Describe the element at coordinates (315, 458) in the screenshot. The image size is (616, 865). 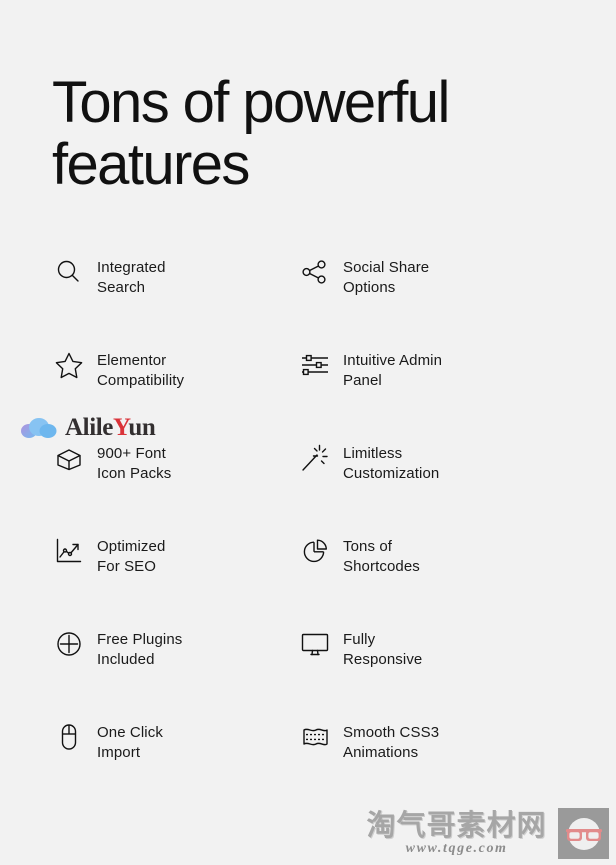
I see `magic-wand-icon` at that location.